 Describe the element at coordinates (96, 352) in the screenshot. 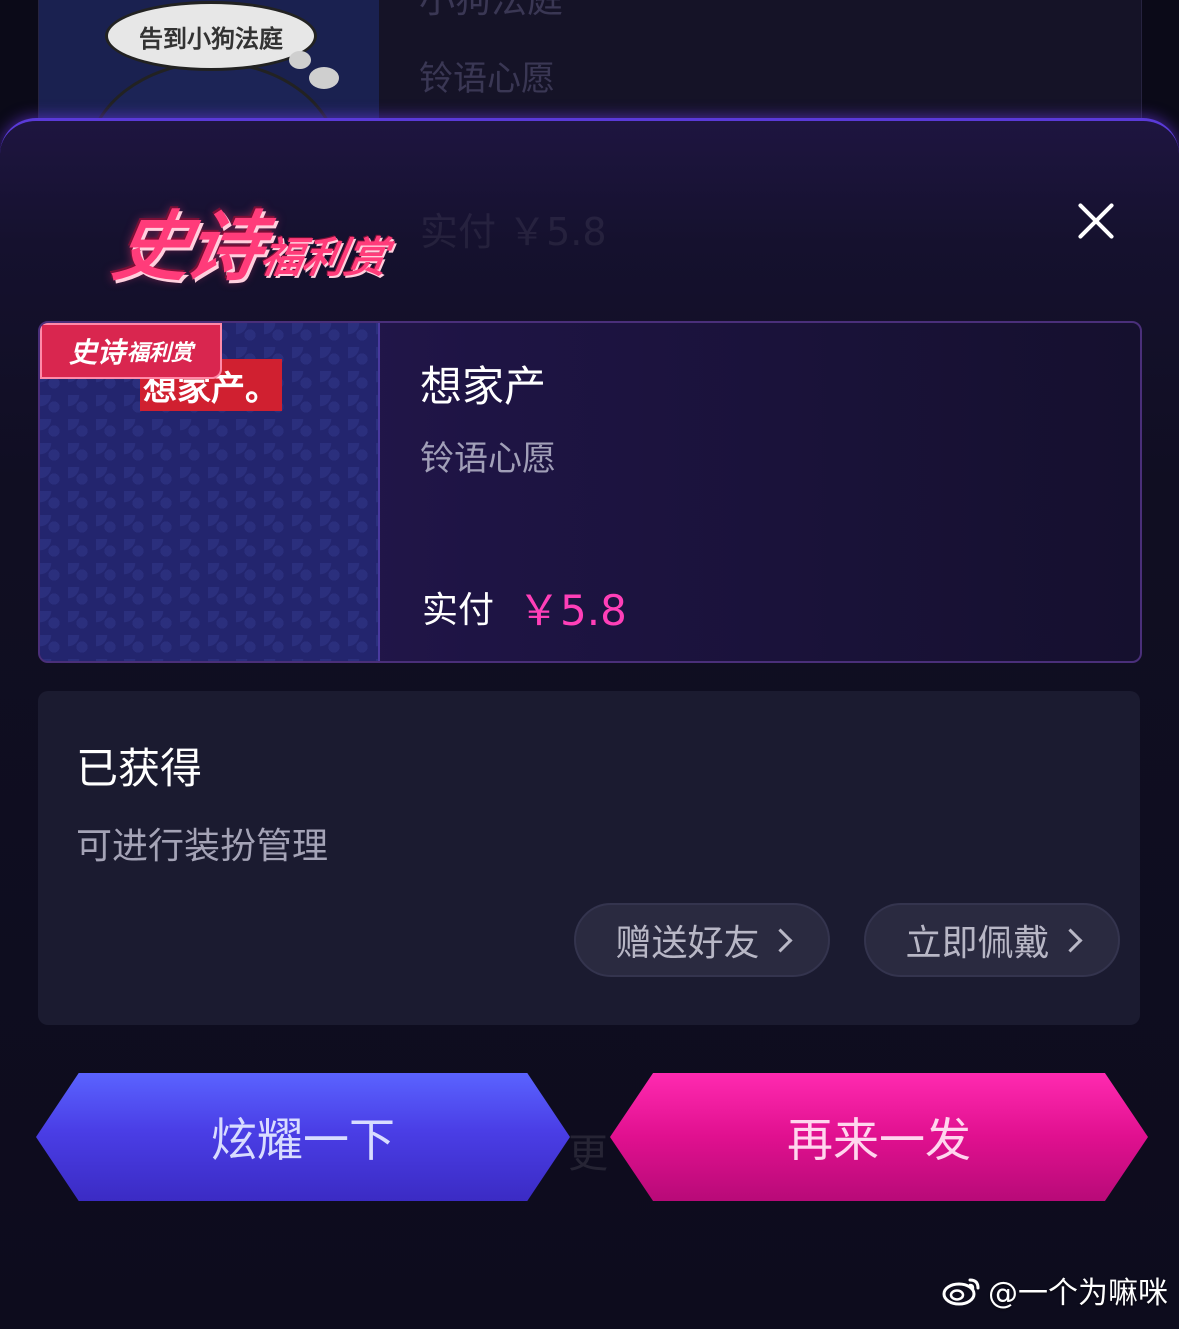

I see `badge-main: 史诗` at that location.